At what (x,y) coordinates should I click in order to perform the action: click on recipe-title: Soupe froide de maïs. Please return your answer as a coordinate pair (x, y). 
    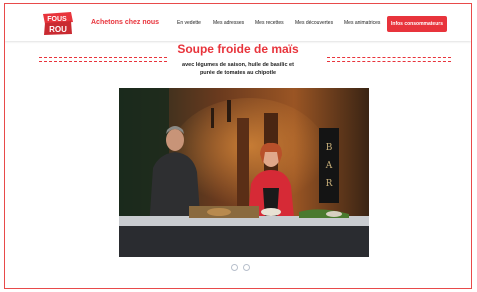
    Looking at the image, I should click on (238, 49).